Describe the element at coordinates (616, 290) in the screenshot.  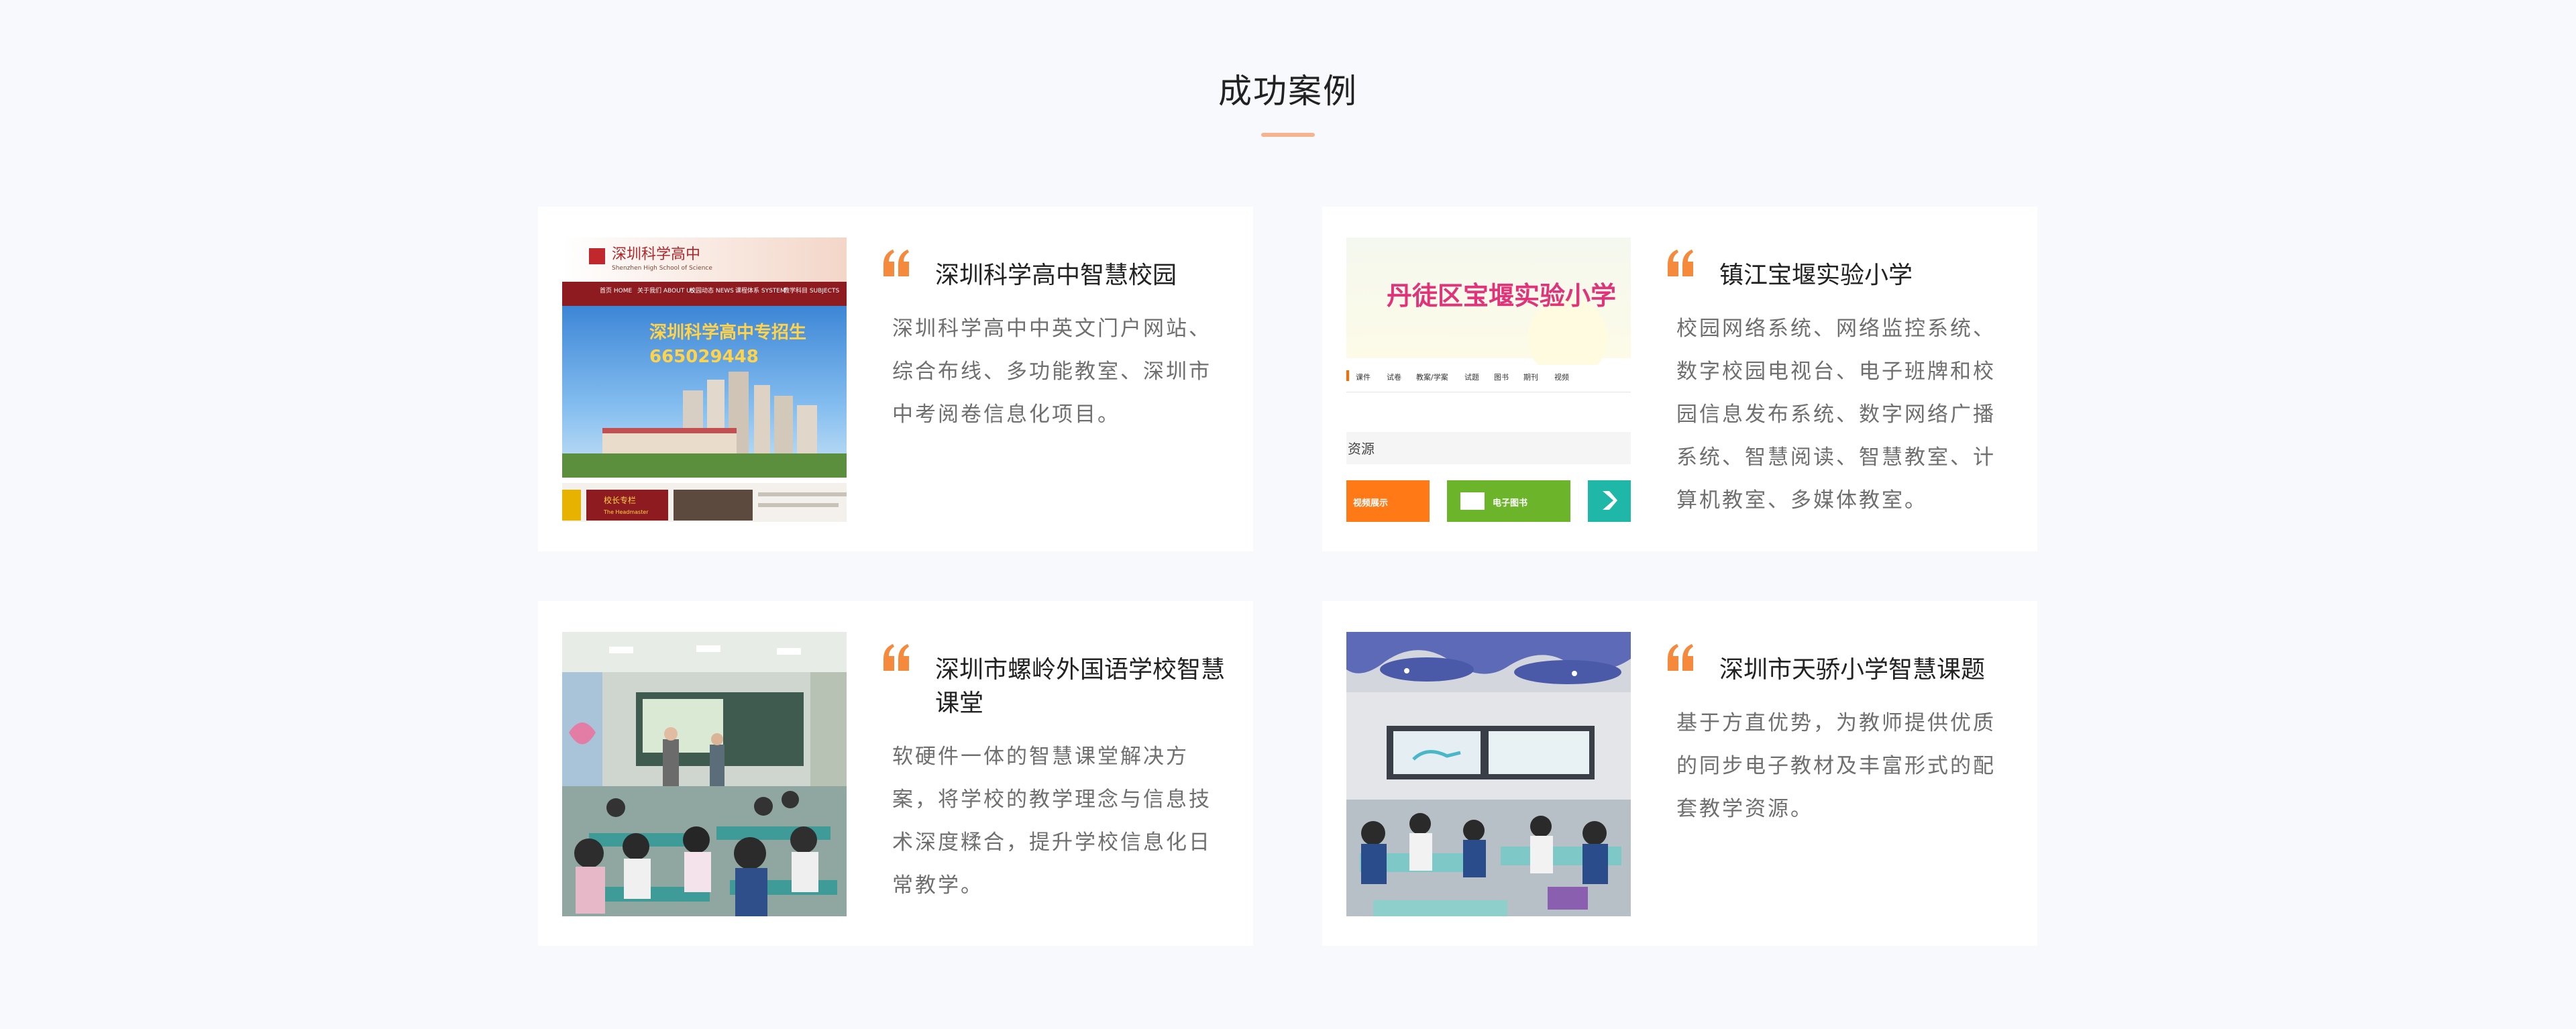
I see `thumb-nav-0: 首页 HOME` at that location.